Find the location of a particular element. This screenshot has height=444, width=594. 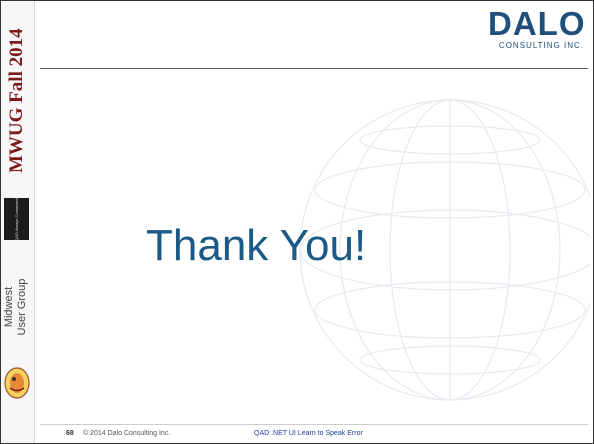

mascot-logo-icon is located at coordinates (17, 383).